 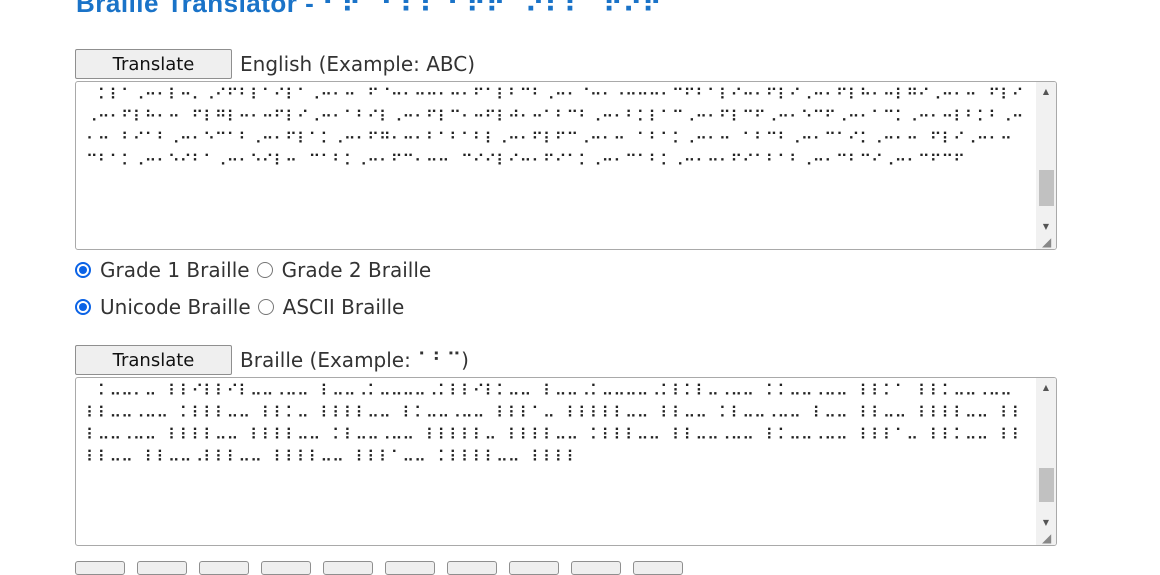 What do you see at coordinates (83, 307) in the screenshot?
I see `unicode-radio` at bounding box center [83, 307].